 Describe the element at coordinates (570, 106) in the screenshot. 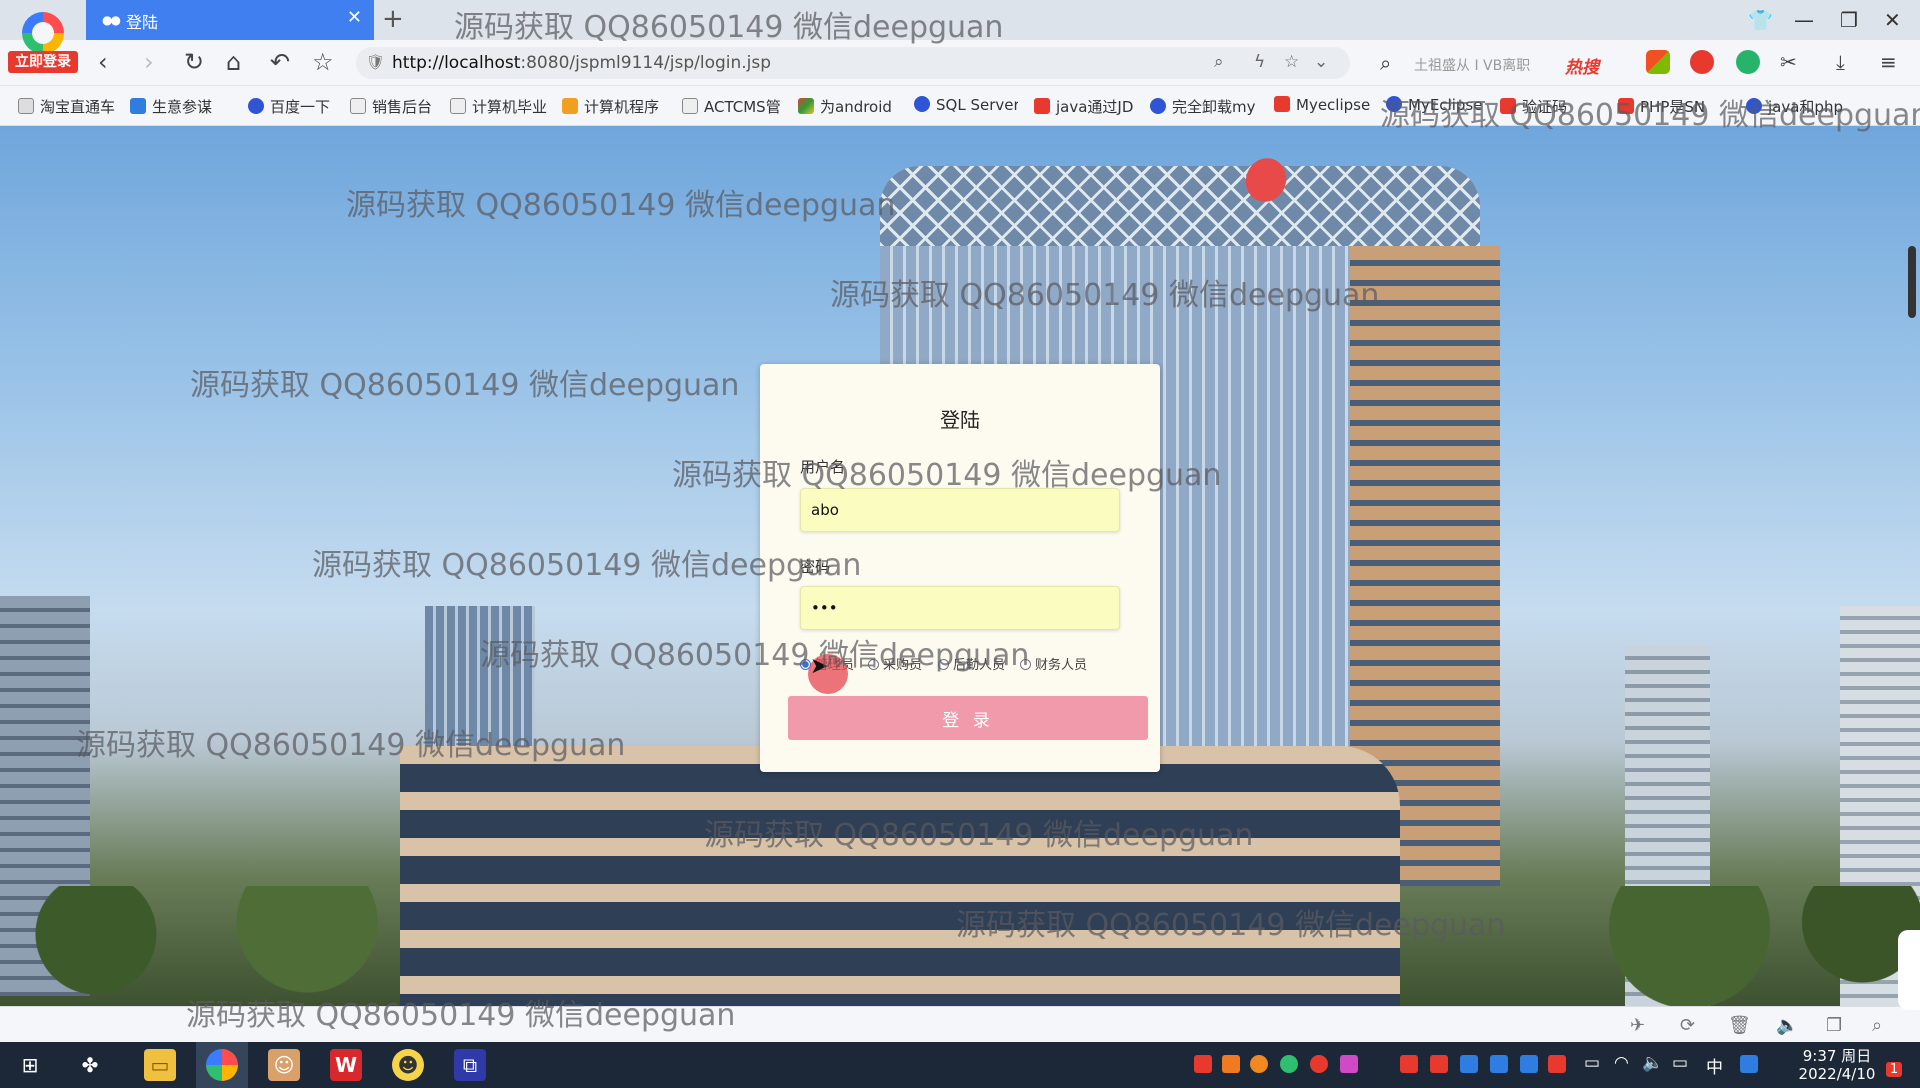

I see `program-icon` at that location.